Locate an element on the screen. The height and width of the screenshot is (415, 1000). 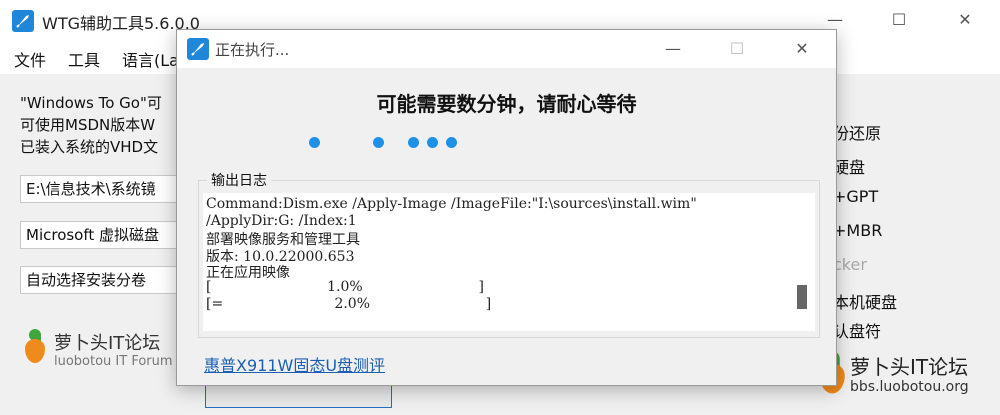
dialog-maximize-button: ☐ is located at coordinates (737, 49).